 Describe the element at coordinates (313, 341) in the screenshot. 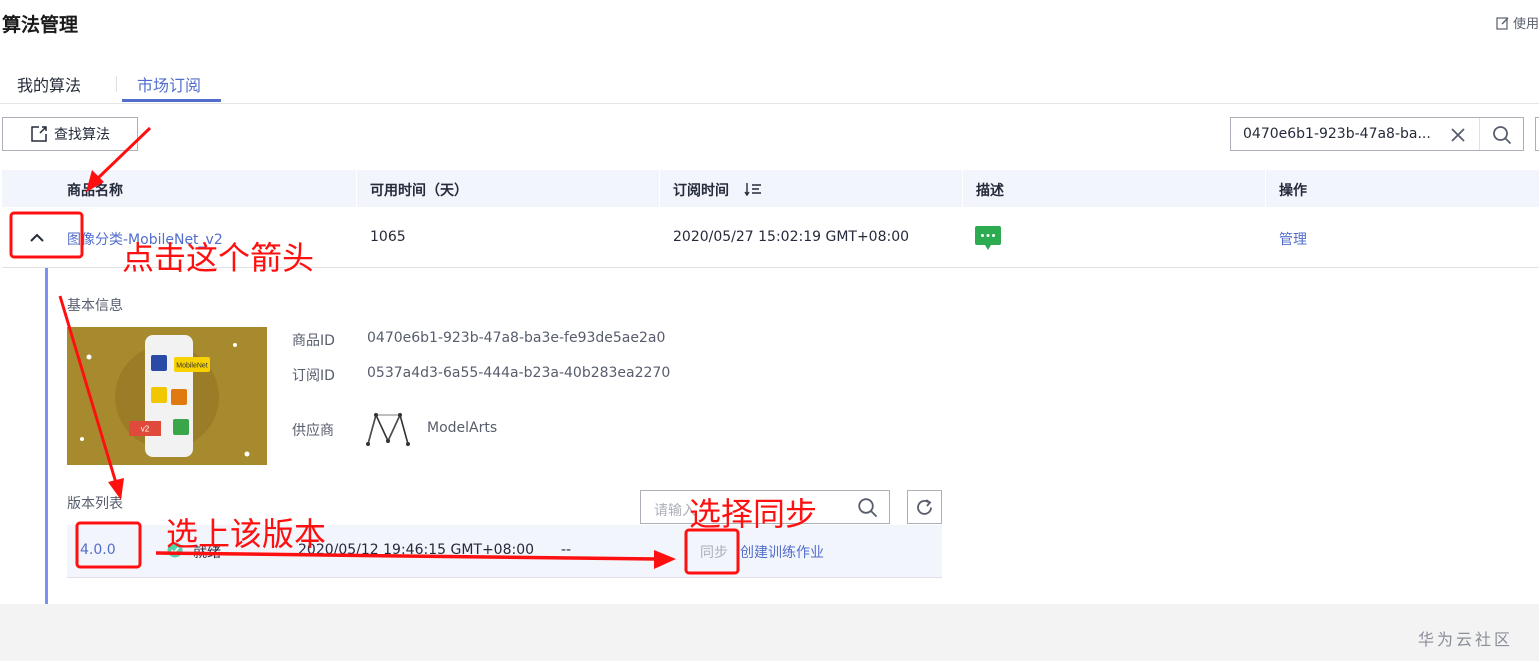

I see `product-id-label: 商品ID` at that location.